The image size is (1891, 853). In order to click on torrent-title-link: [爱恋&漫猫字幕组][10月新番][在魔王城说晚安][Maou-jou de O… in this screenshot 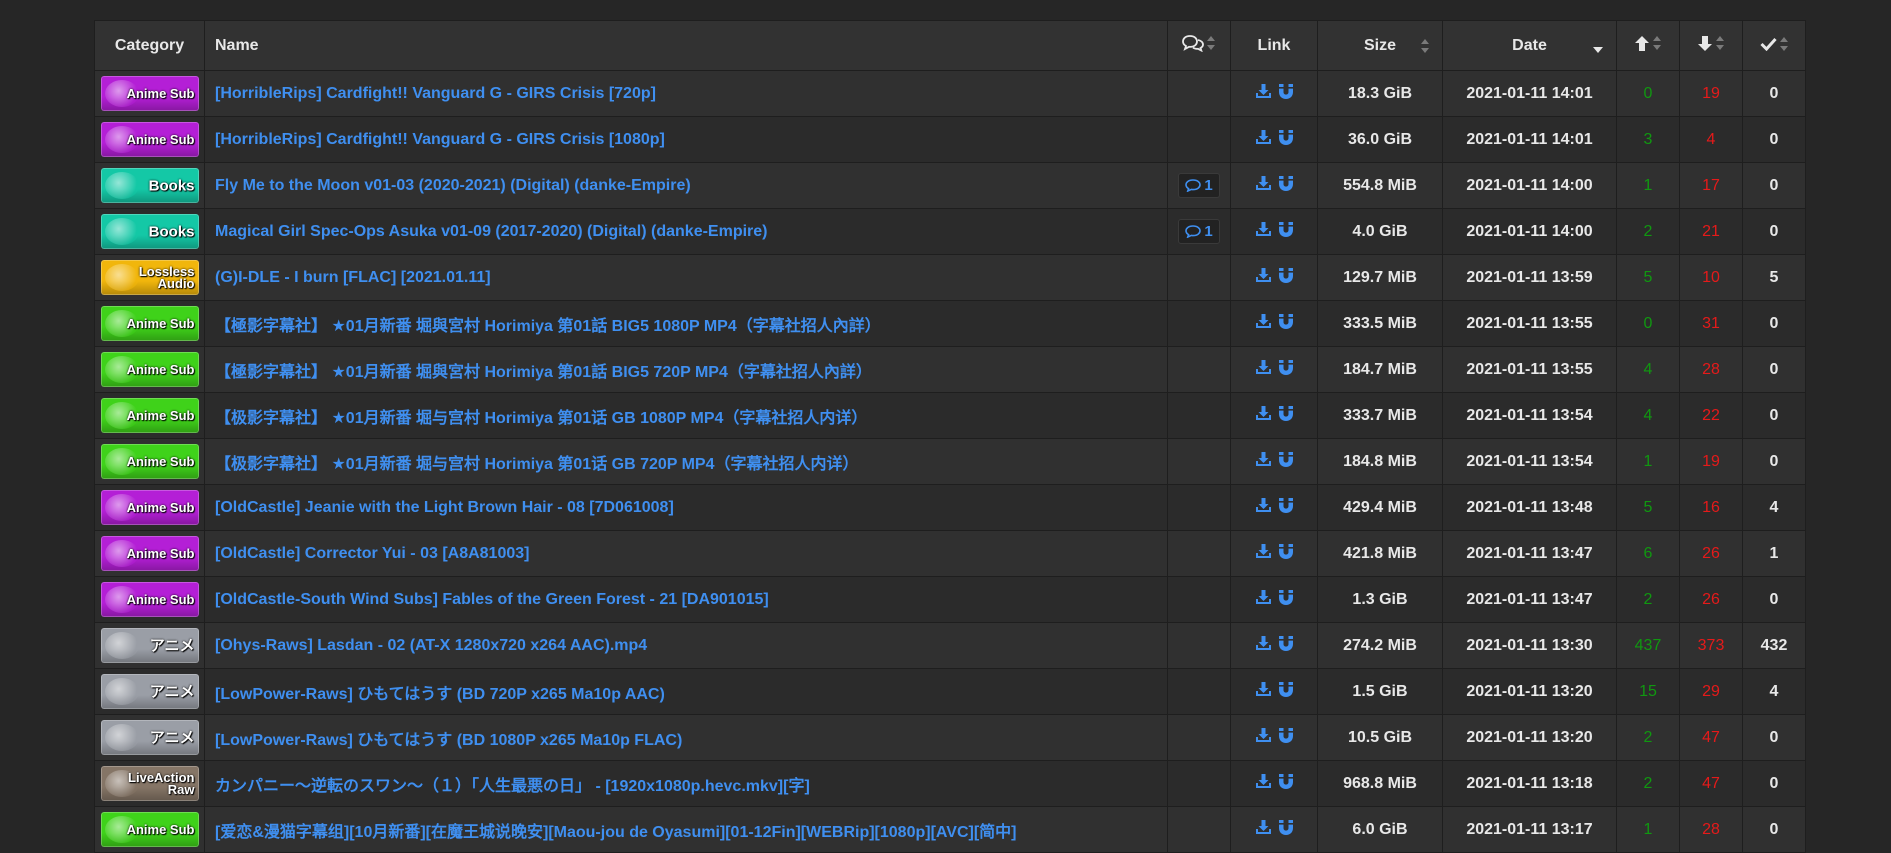, I will do `click(615, 832)`.